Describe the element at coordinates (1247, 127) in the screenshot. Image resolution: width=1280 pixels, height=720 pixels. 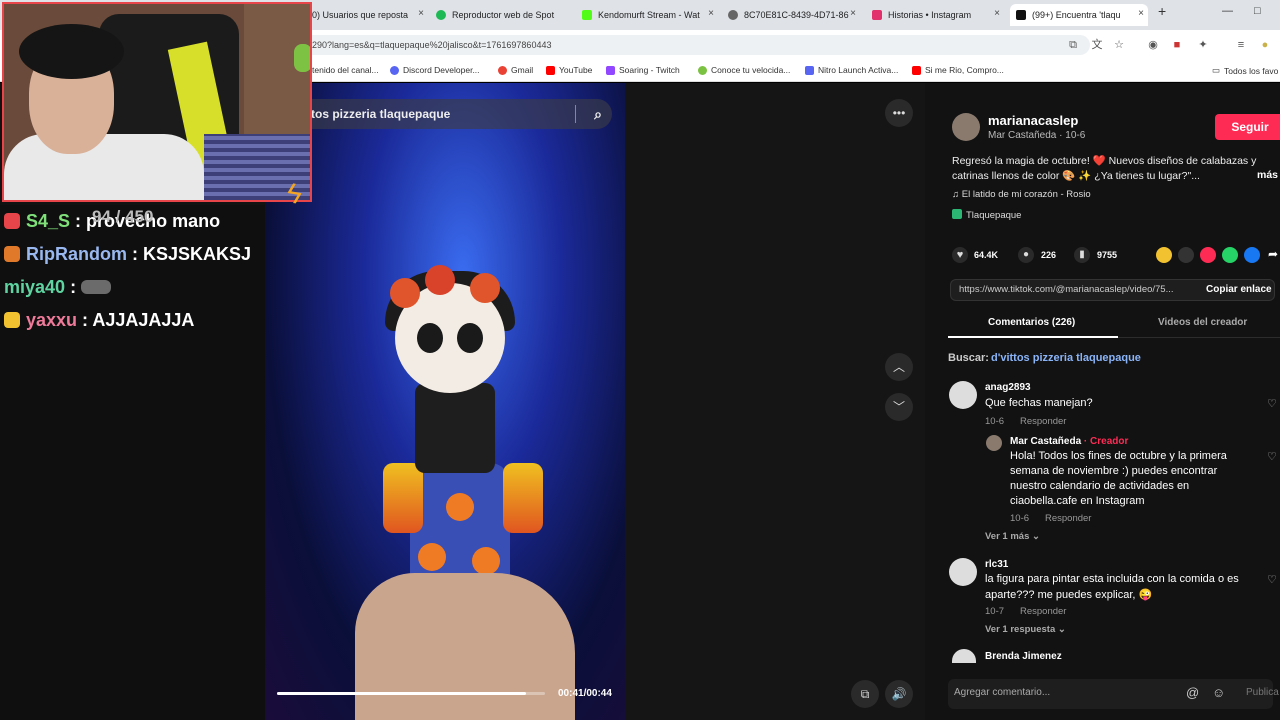
I see `follow-button: Seguir` at that location.